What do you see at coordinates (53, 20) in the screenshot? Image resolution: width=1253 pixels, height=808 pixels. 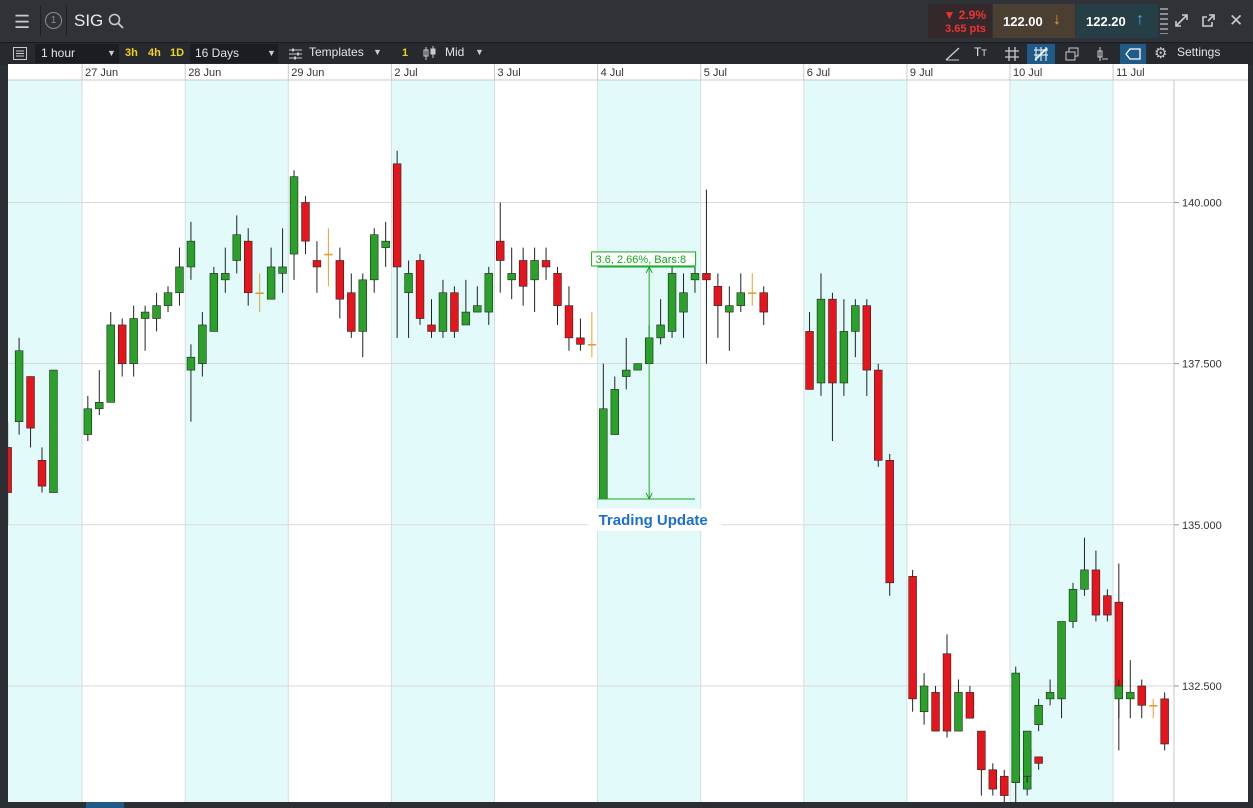 I see `info-badge: 1` at bounding box center [53, 20].